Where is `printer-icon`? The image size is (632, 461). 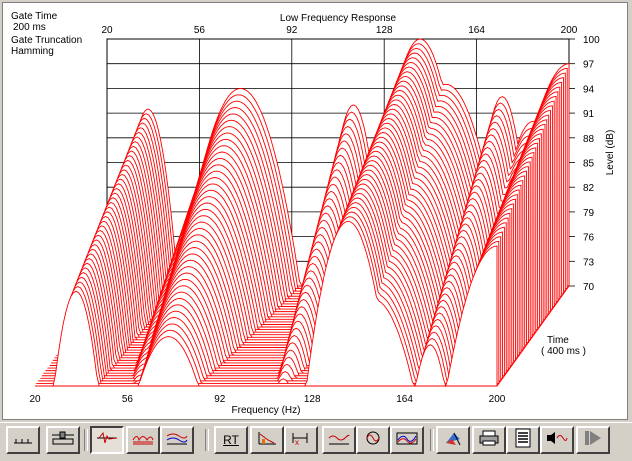 printer-icon is located at coordinates (489, 440).